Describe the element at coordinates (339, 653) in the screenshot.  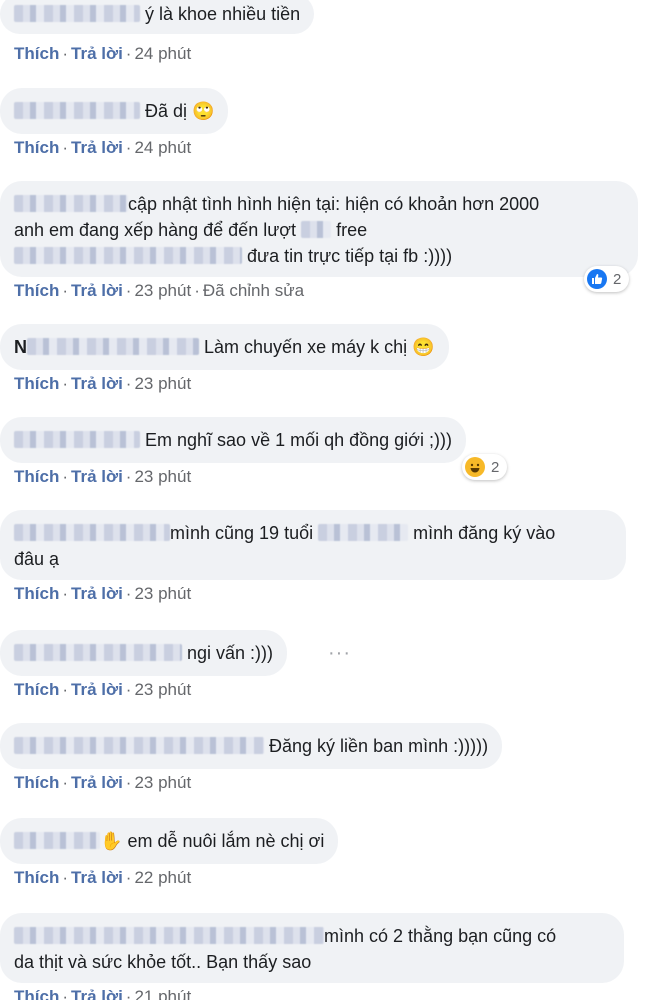
I see `more-options-icon: ···` at that location.